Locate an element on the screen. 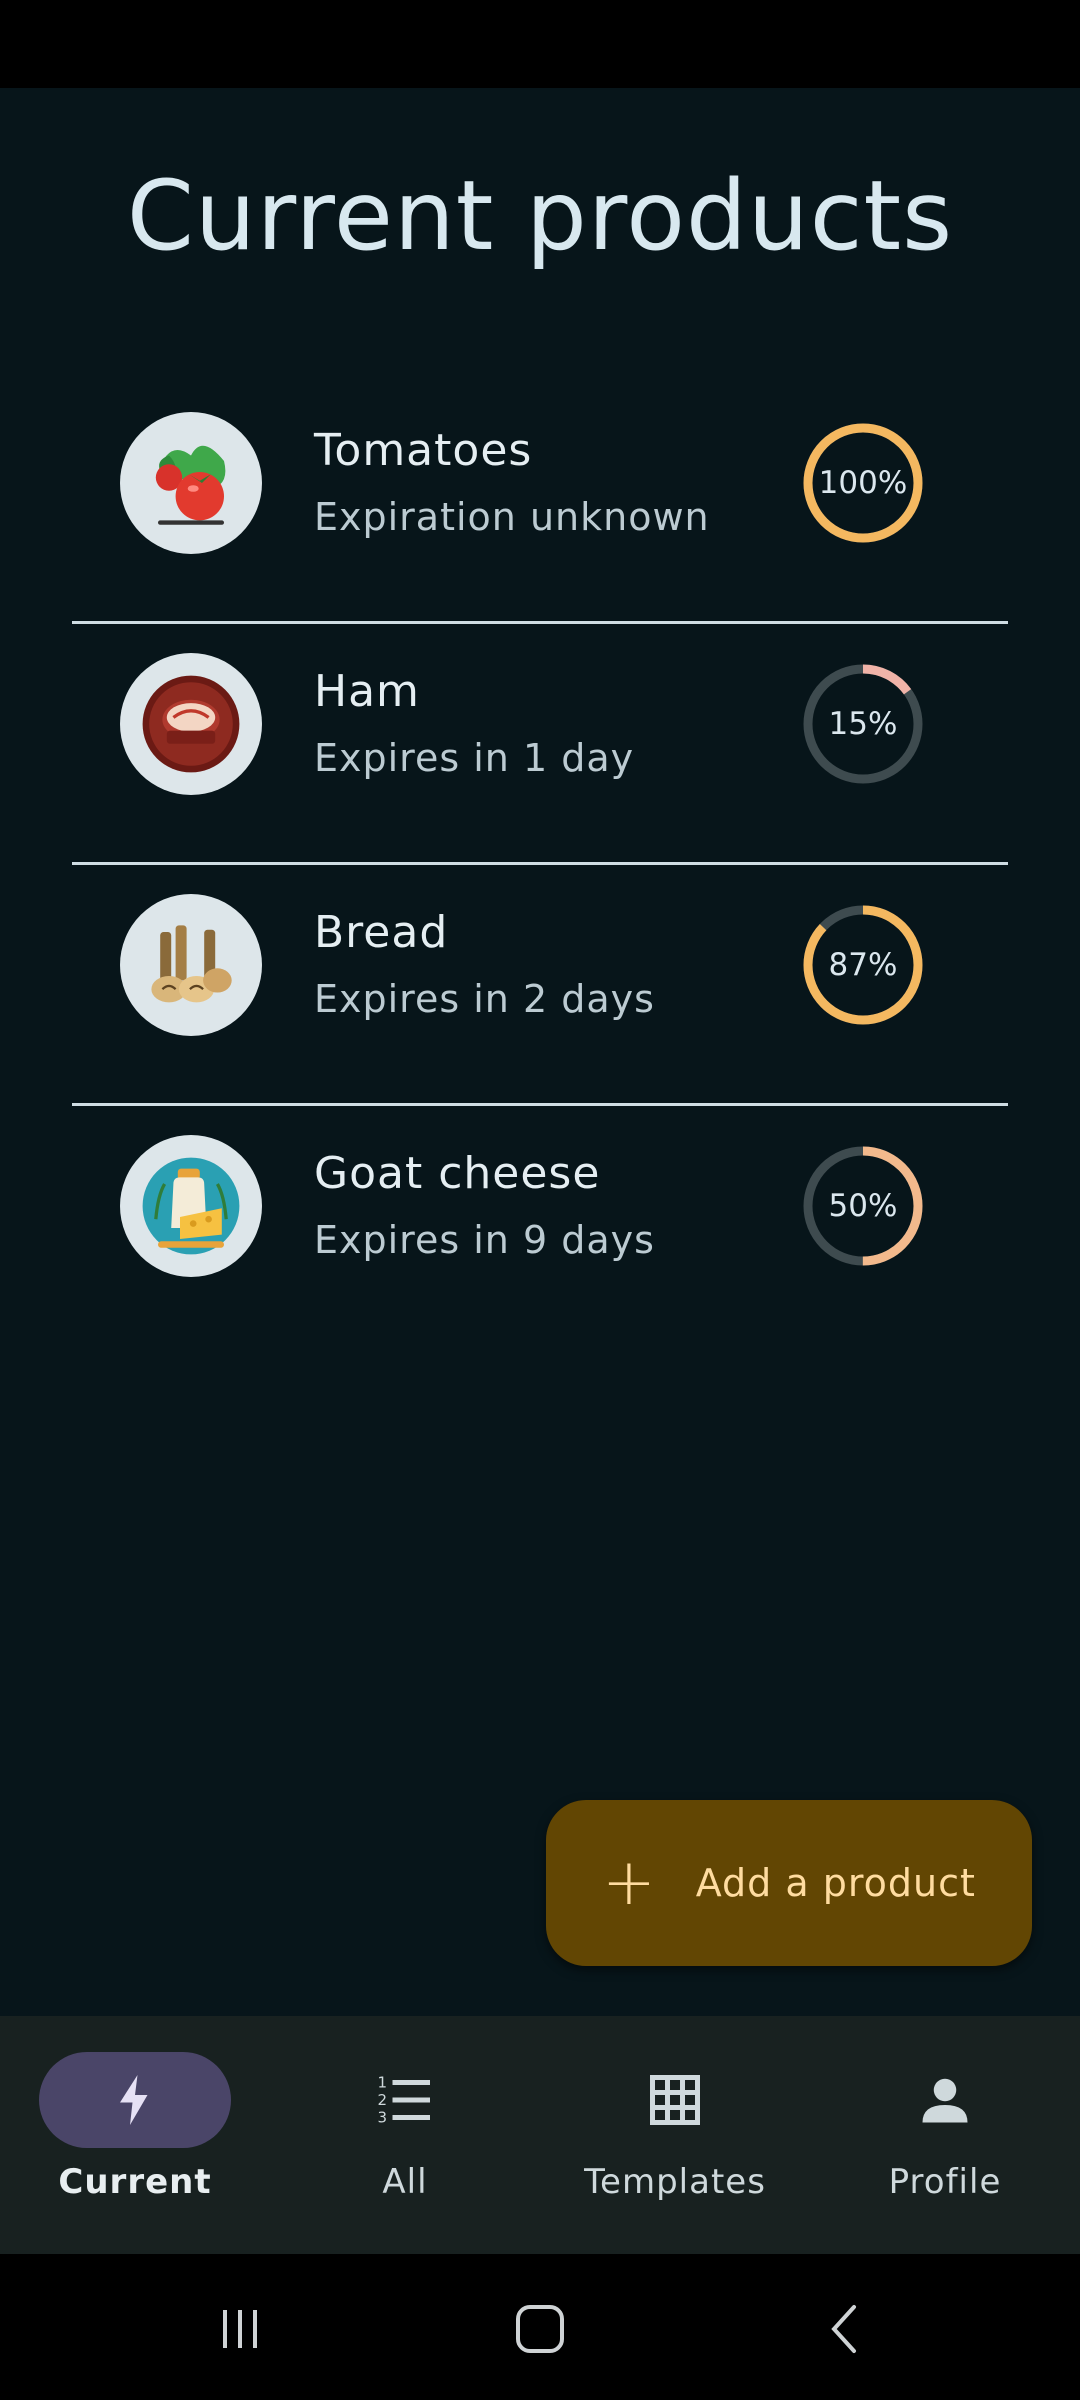  numbered-list-icon: 1 2 3 is located at coordinates (405, 2100).